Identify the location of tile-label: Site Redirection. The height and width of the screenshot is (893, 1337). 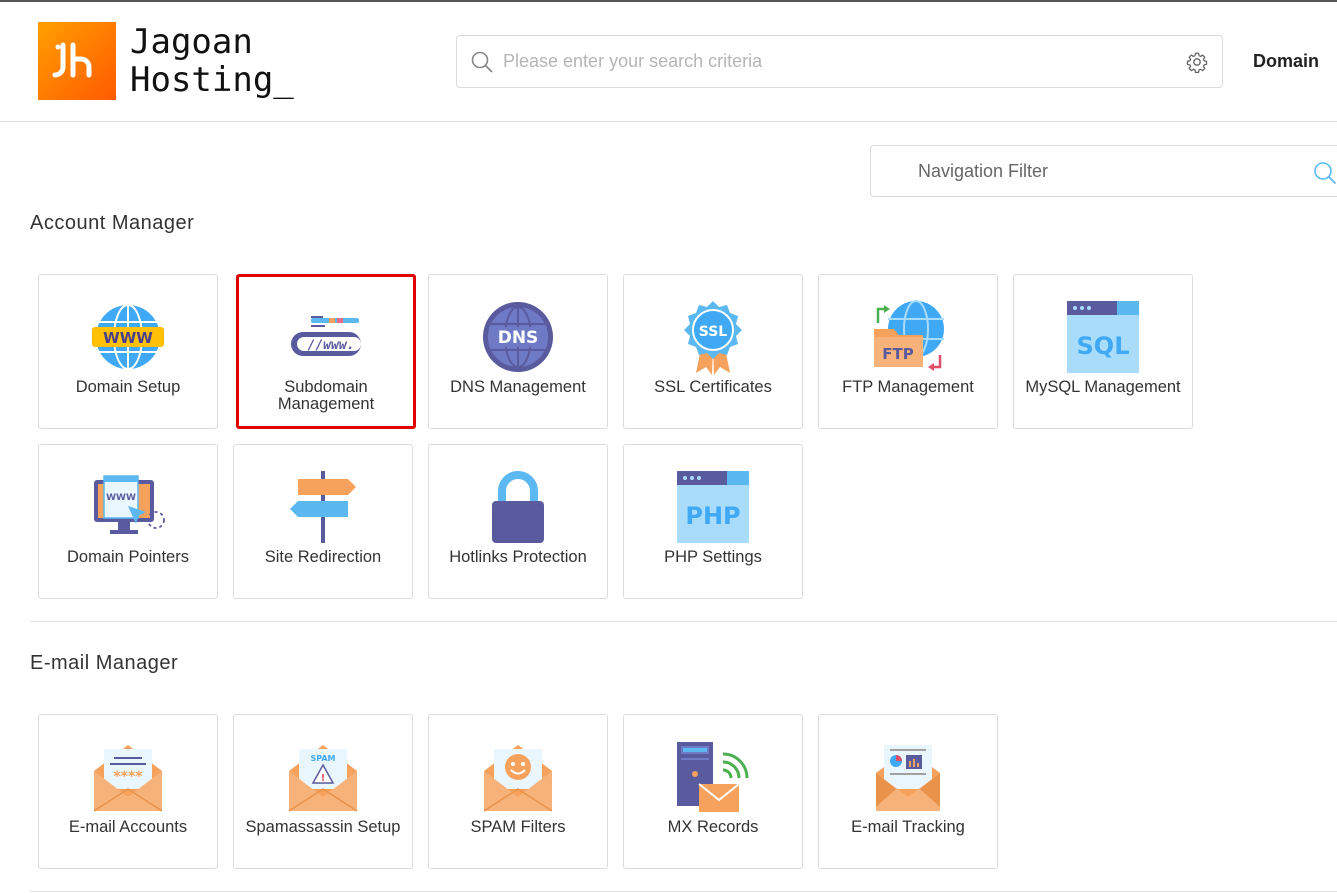
(323, 557).